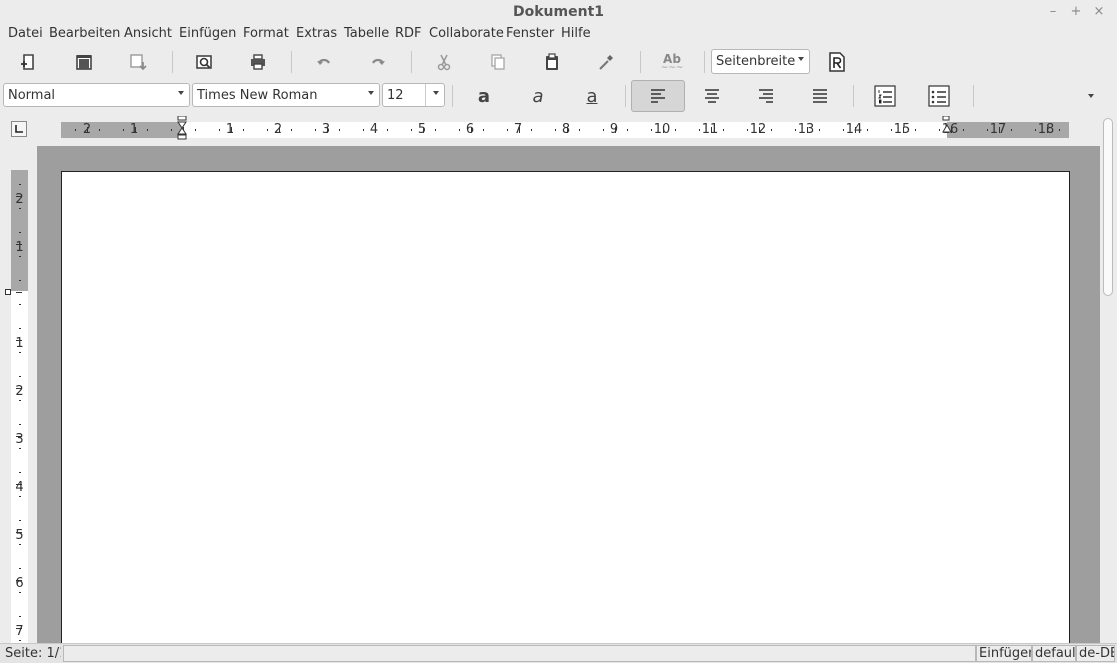 The width and height of the screenshot is (1117, 663). I want to click on print-preview-button, so click(204, 62).